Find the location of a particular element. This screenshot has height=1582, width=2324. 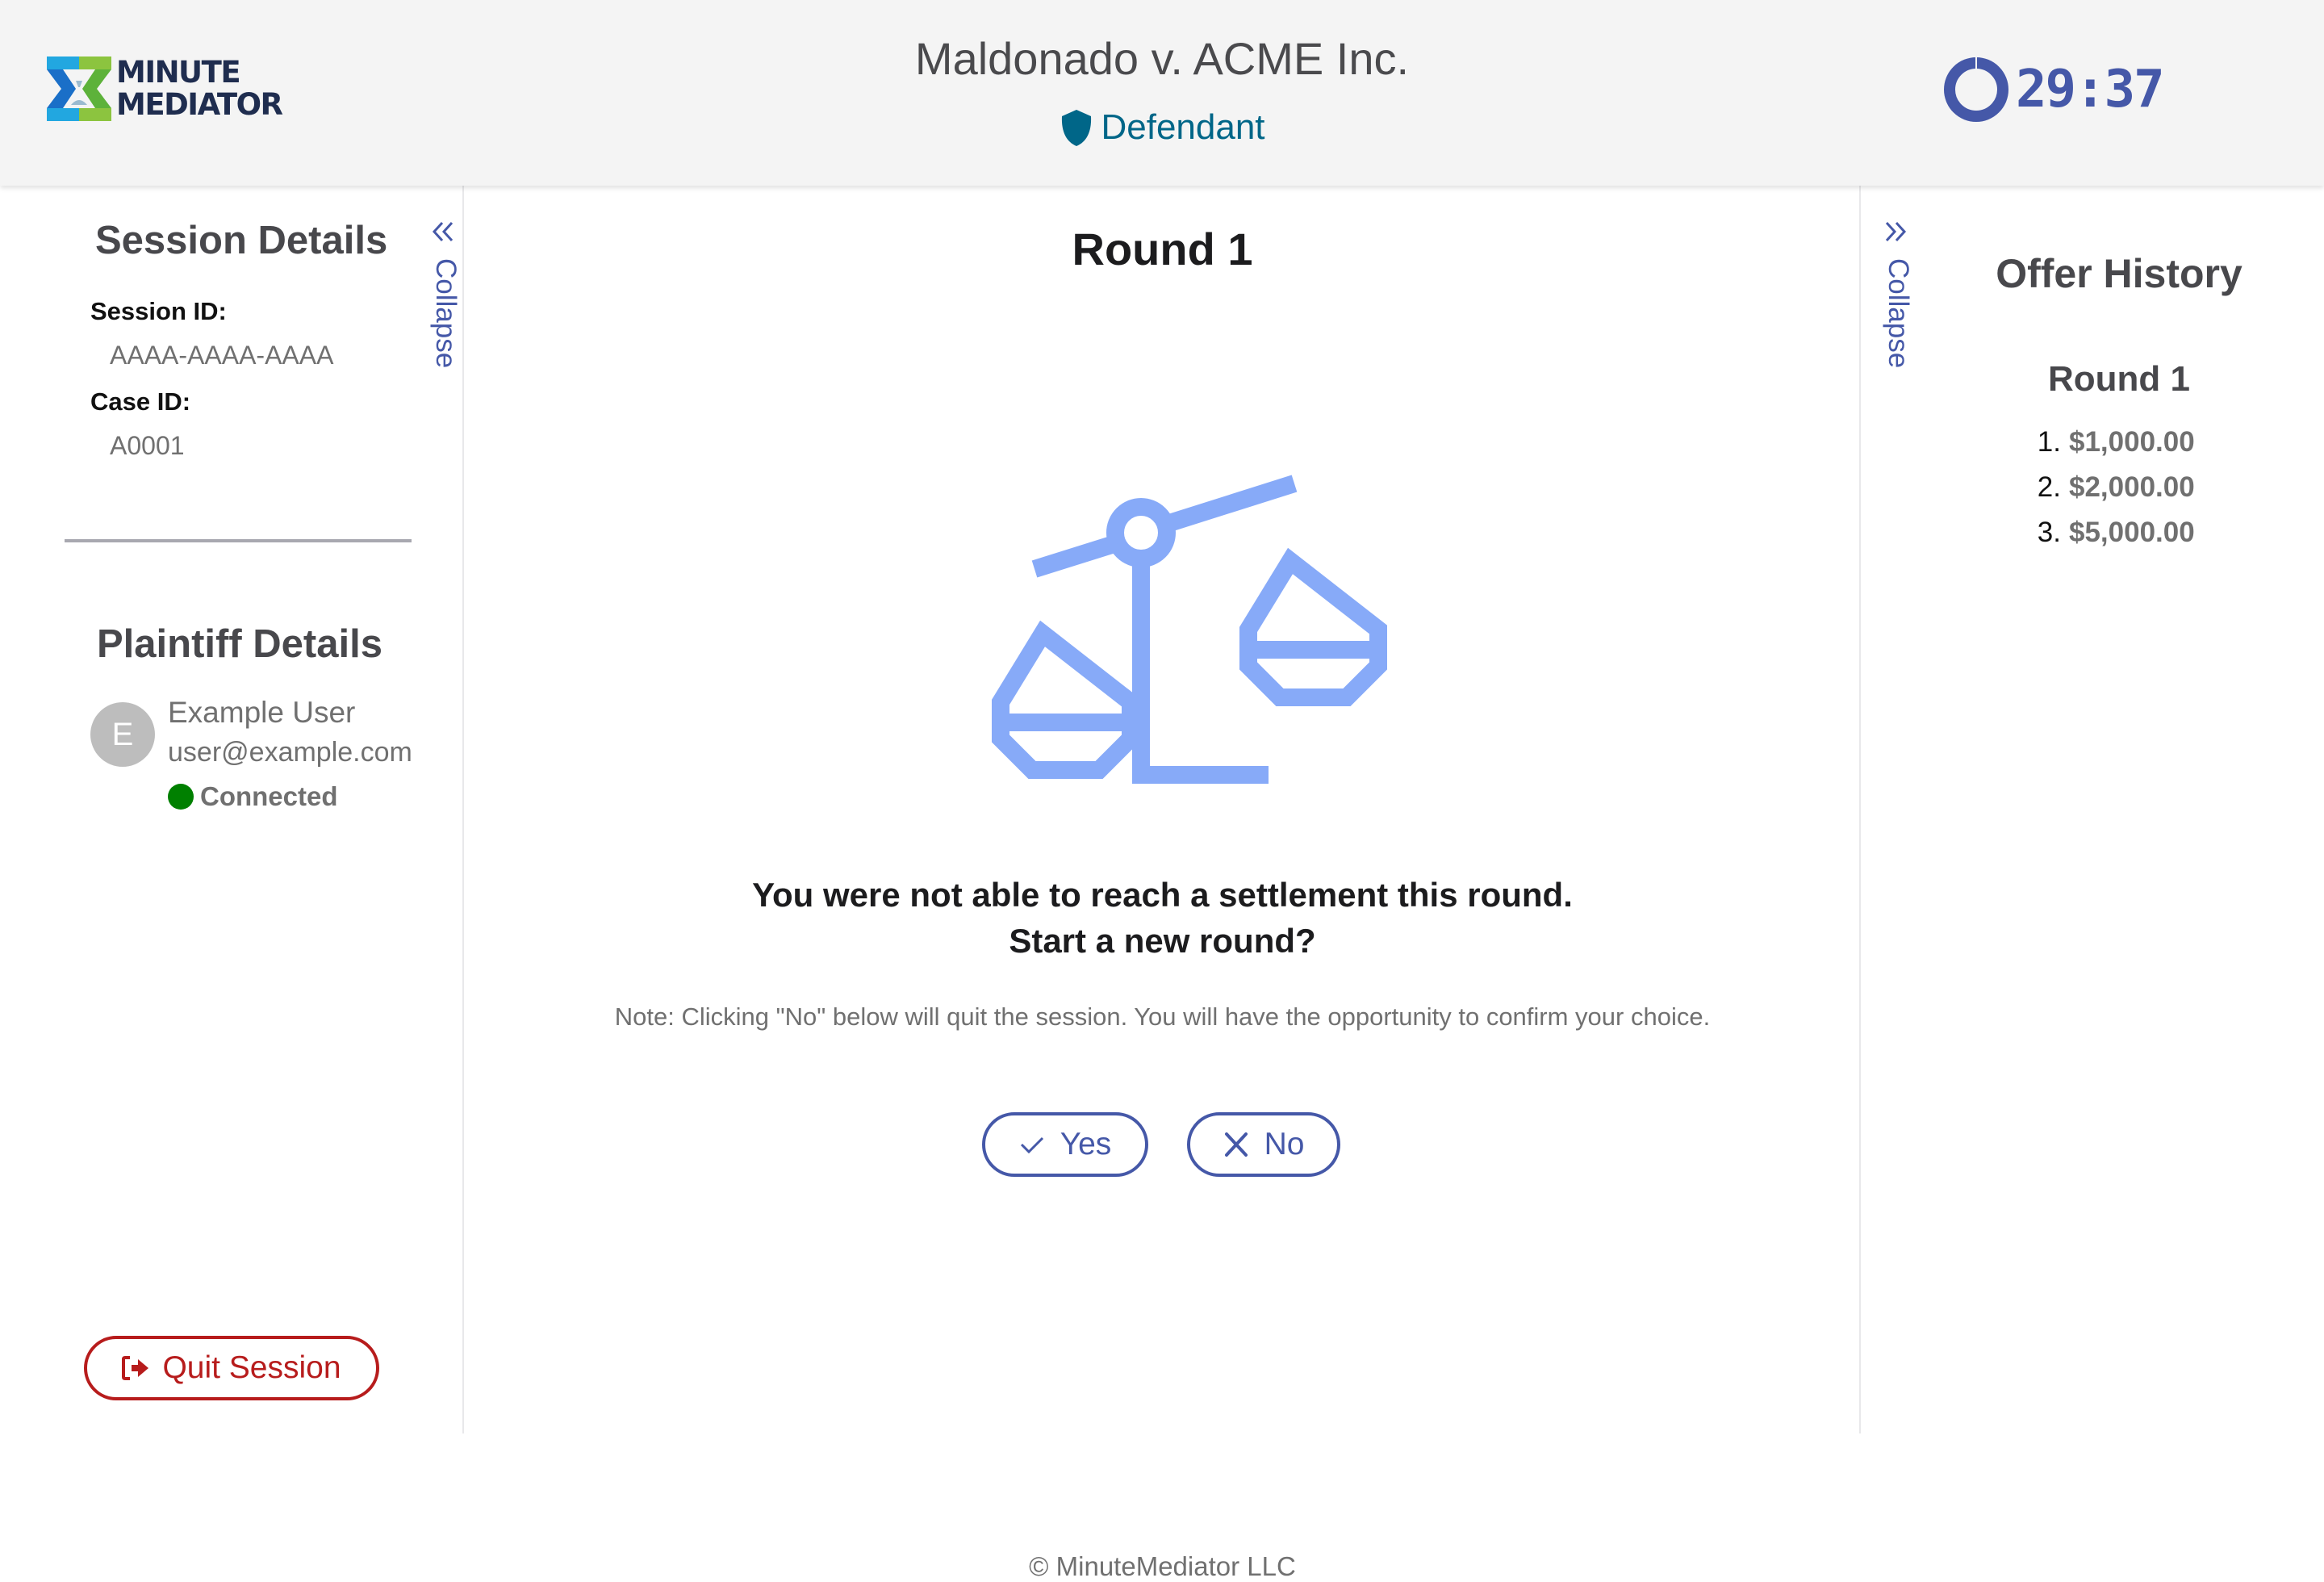

offer-amount: $1,000.00 is located at coordinates (2132, 442).